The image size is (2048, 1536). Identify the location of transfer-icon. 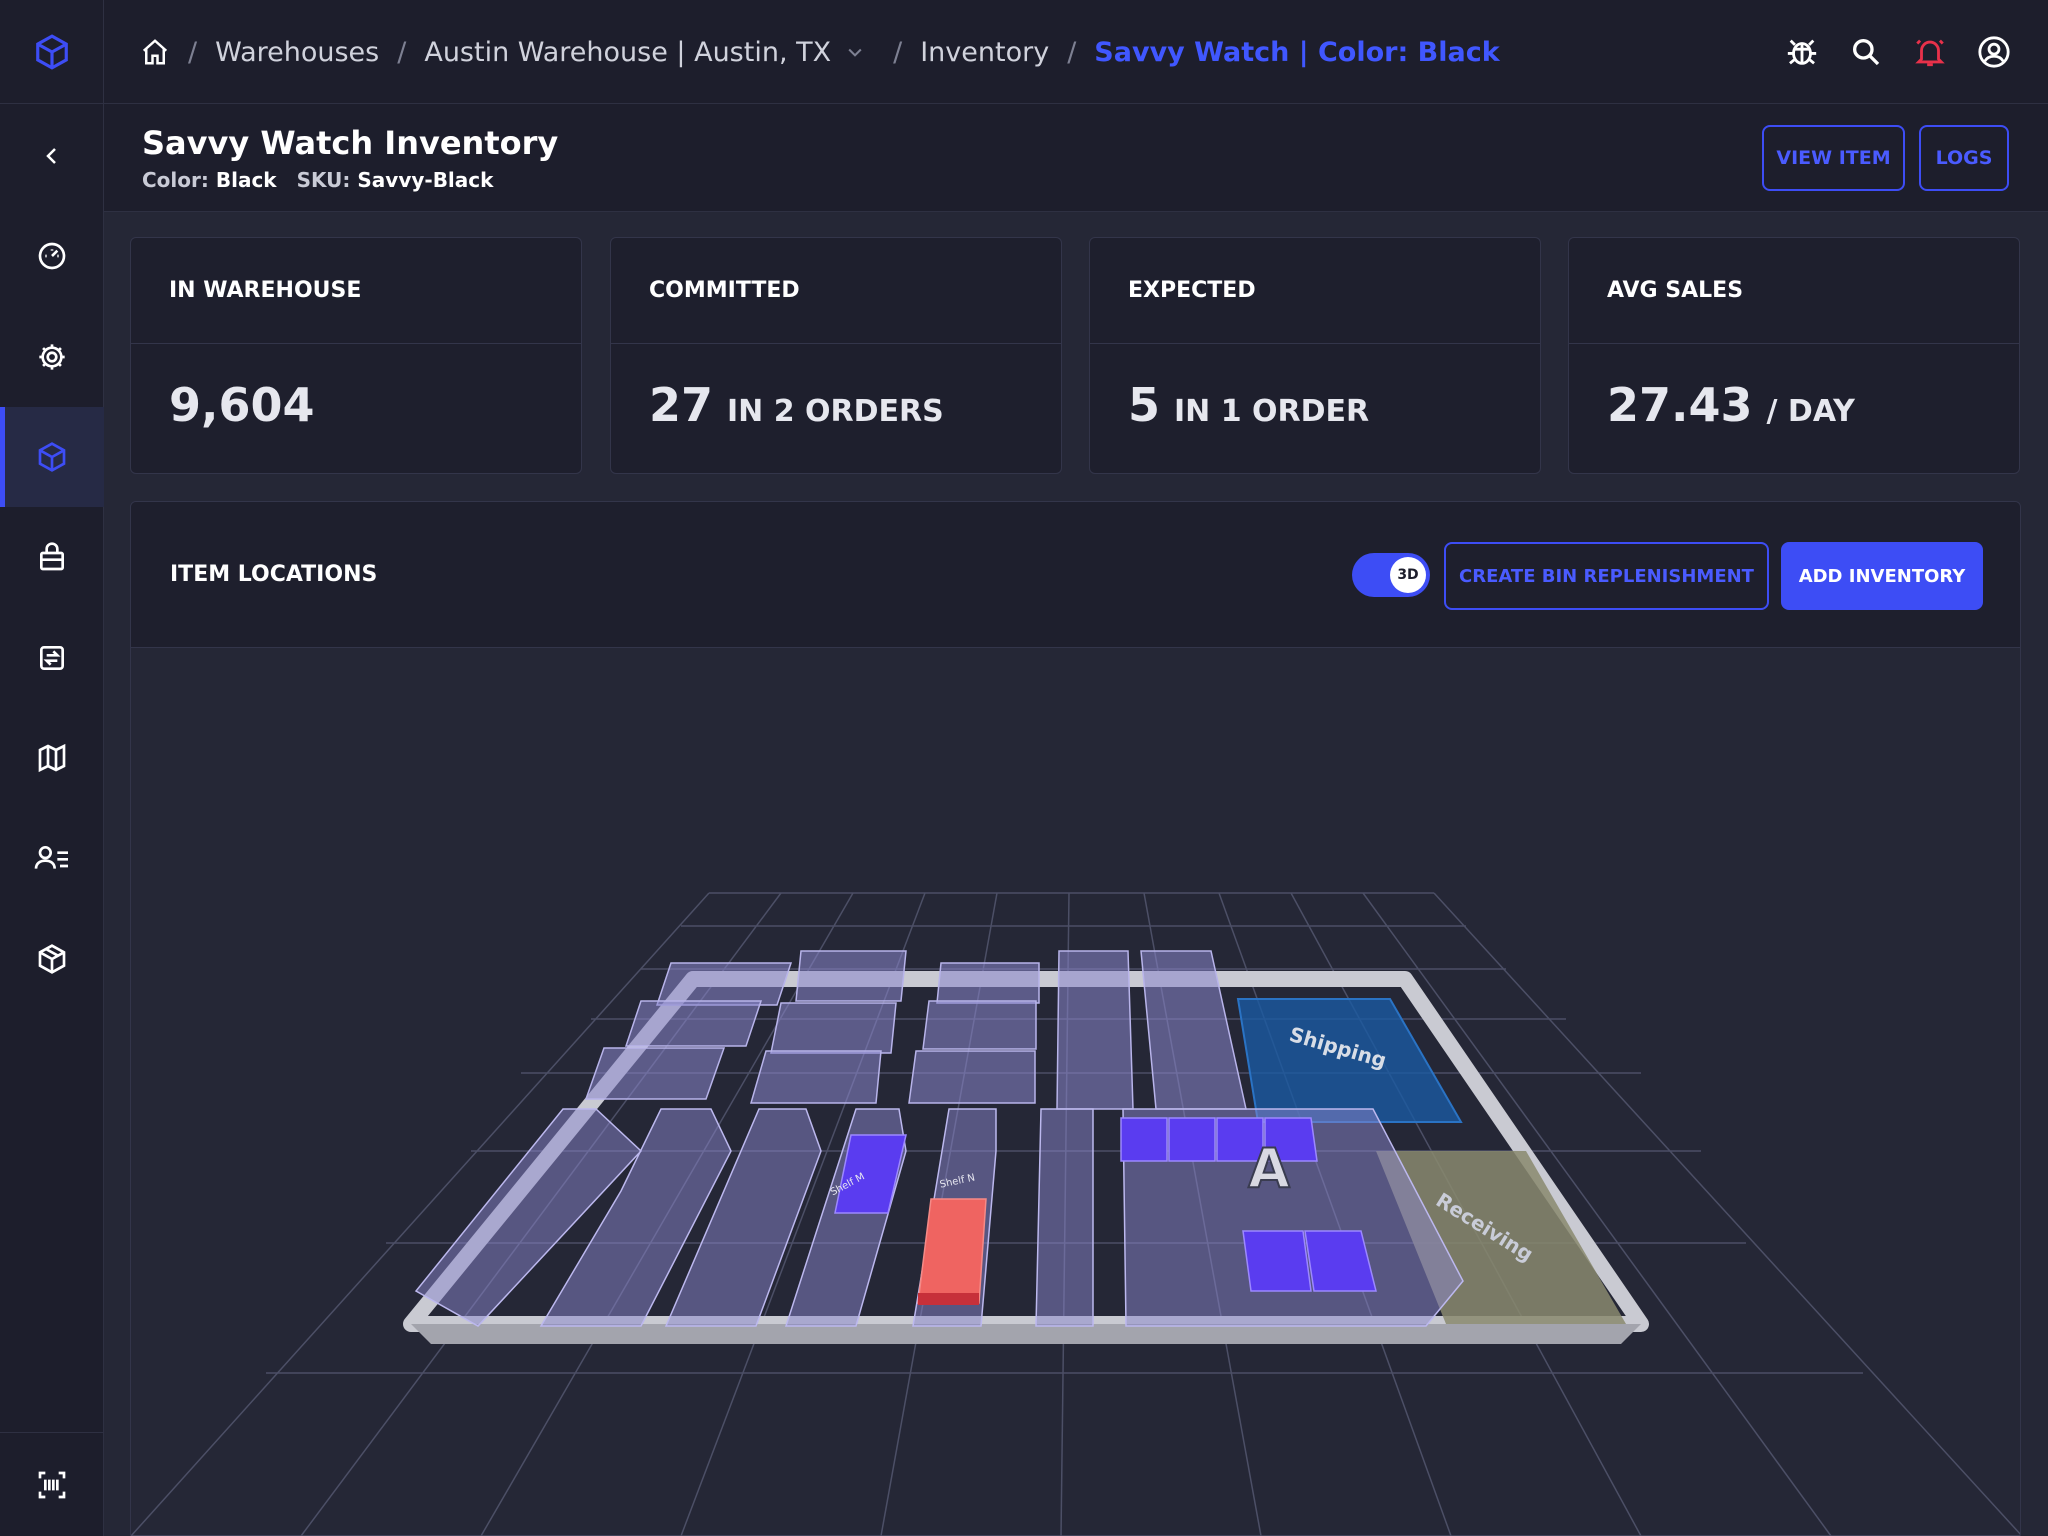
(52, 658).